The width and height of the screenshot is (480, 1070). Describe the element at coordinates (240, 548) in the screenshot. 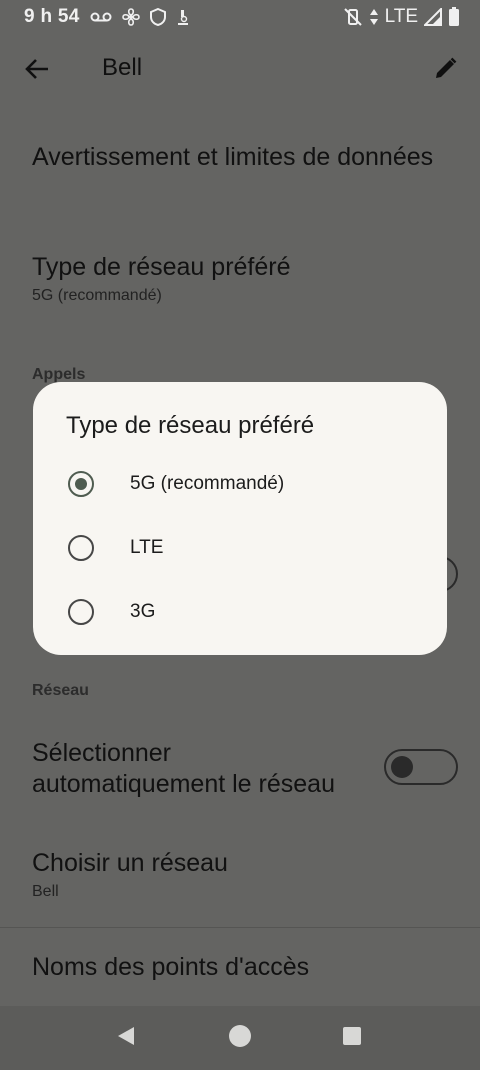

I see `option-lte: LTE` at that location.